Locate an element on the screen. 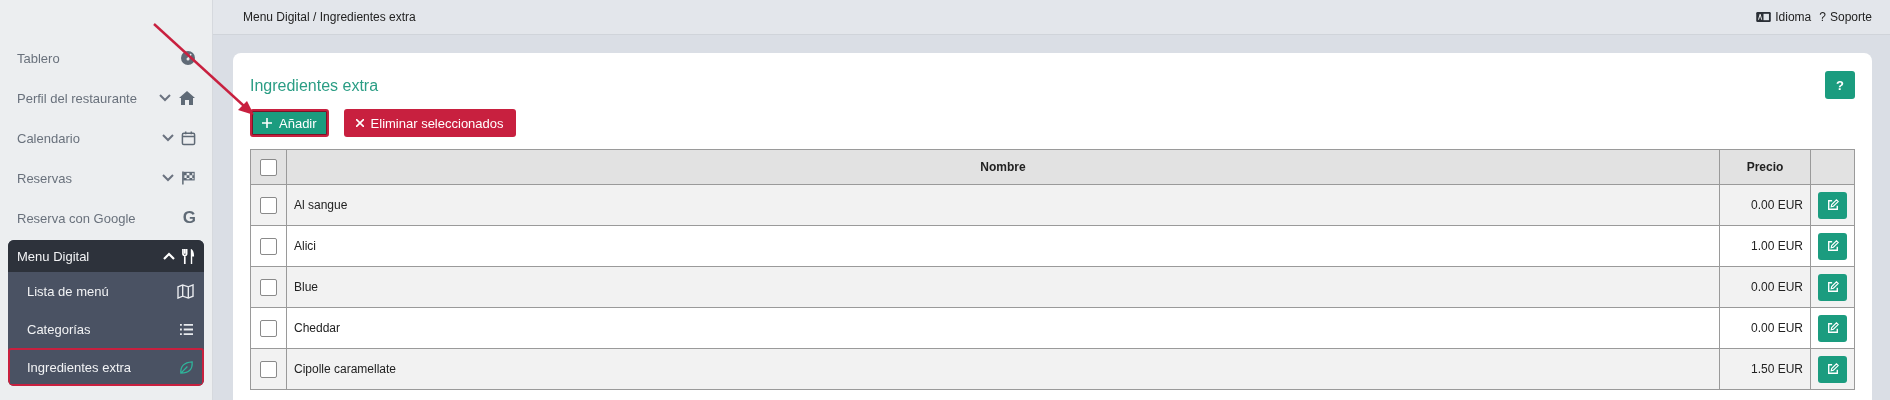 The image size is (1890, 400). submenu-item: Lista de menú is located at coordinates (106, 291).